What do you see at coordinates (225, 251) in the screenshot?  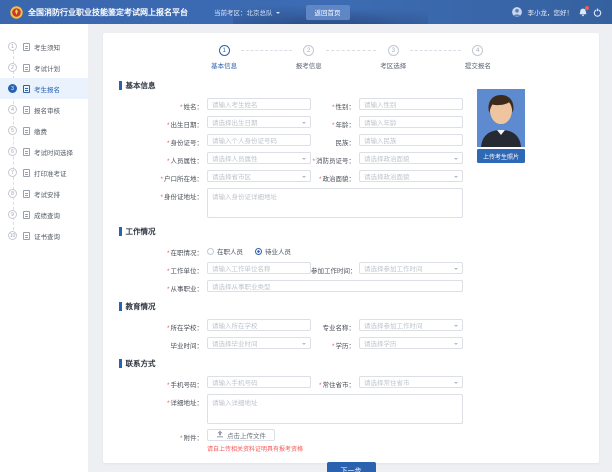 I see `radio-option: 在职人员` at bounding box center [225, 251].